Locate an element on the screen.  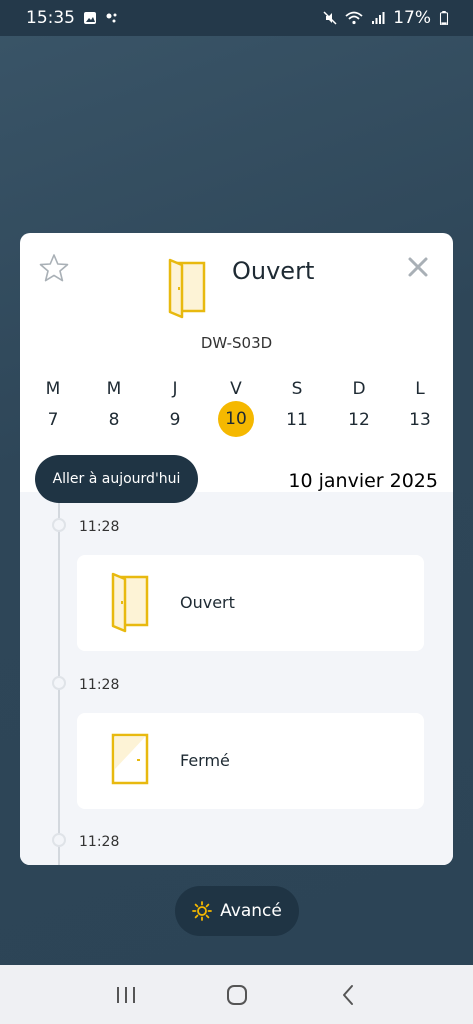
door-closed-icon is located at coordinates (130, 759).